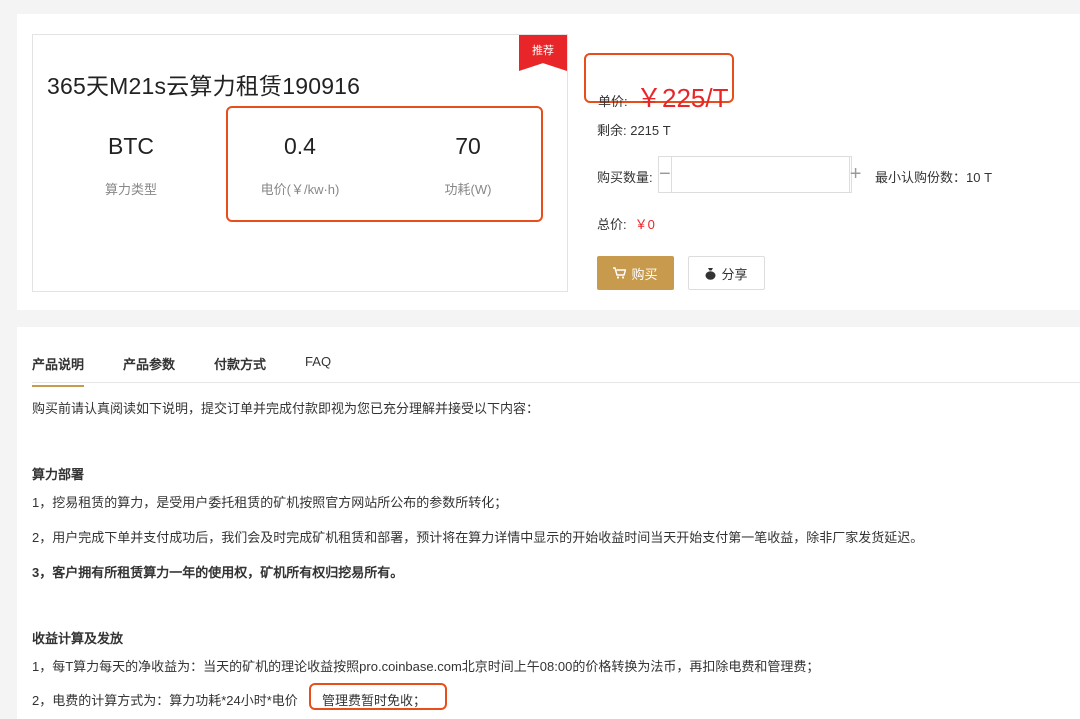 Image resolution: width=1080 pixels, height=719 pixels. What do you see at coordinates (682, 98) in the screenshot?
I see `price-value: ￥225/T` at bounding box center [682, 98].